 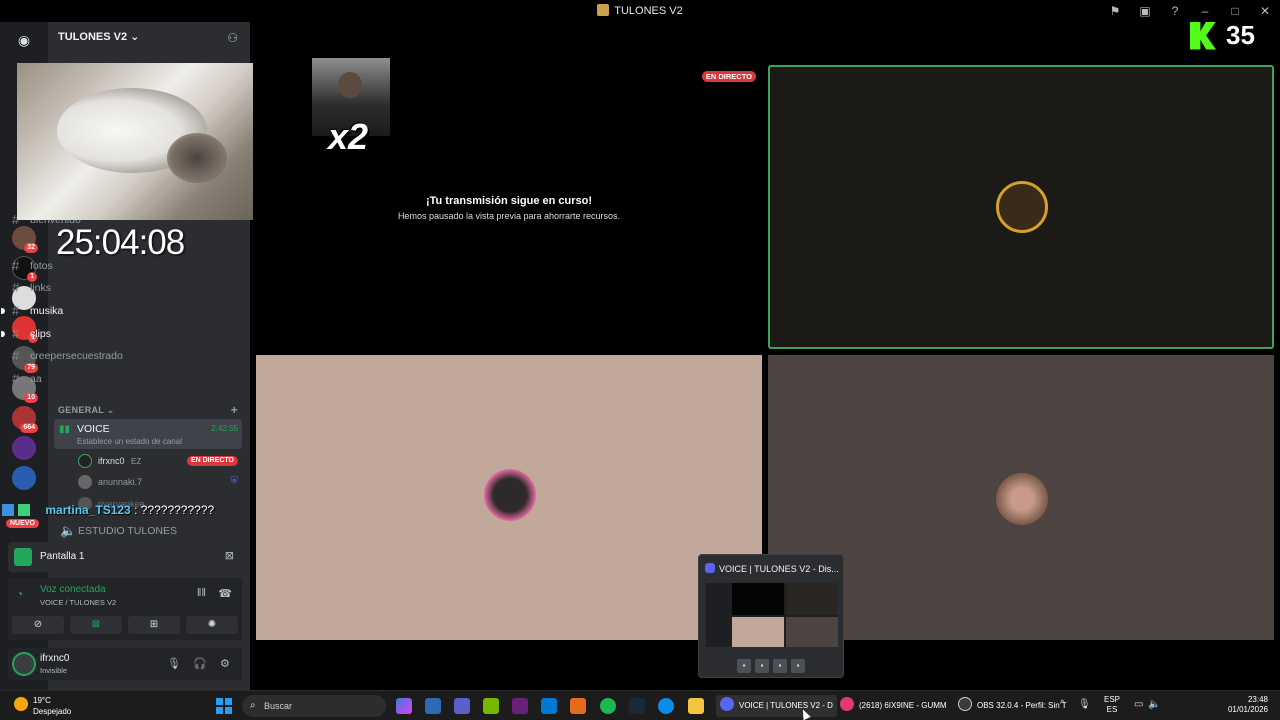 I want to click on voice-status: Voz conectada, so click(x=73, y=589).